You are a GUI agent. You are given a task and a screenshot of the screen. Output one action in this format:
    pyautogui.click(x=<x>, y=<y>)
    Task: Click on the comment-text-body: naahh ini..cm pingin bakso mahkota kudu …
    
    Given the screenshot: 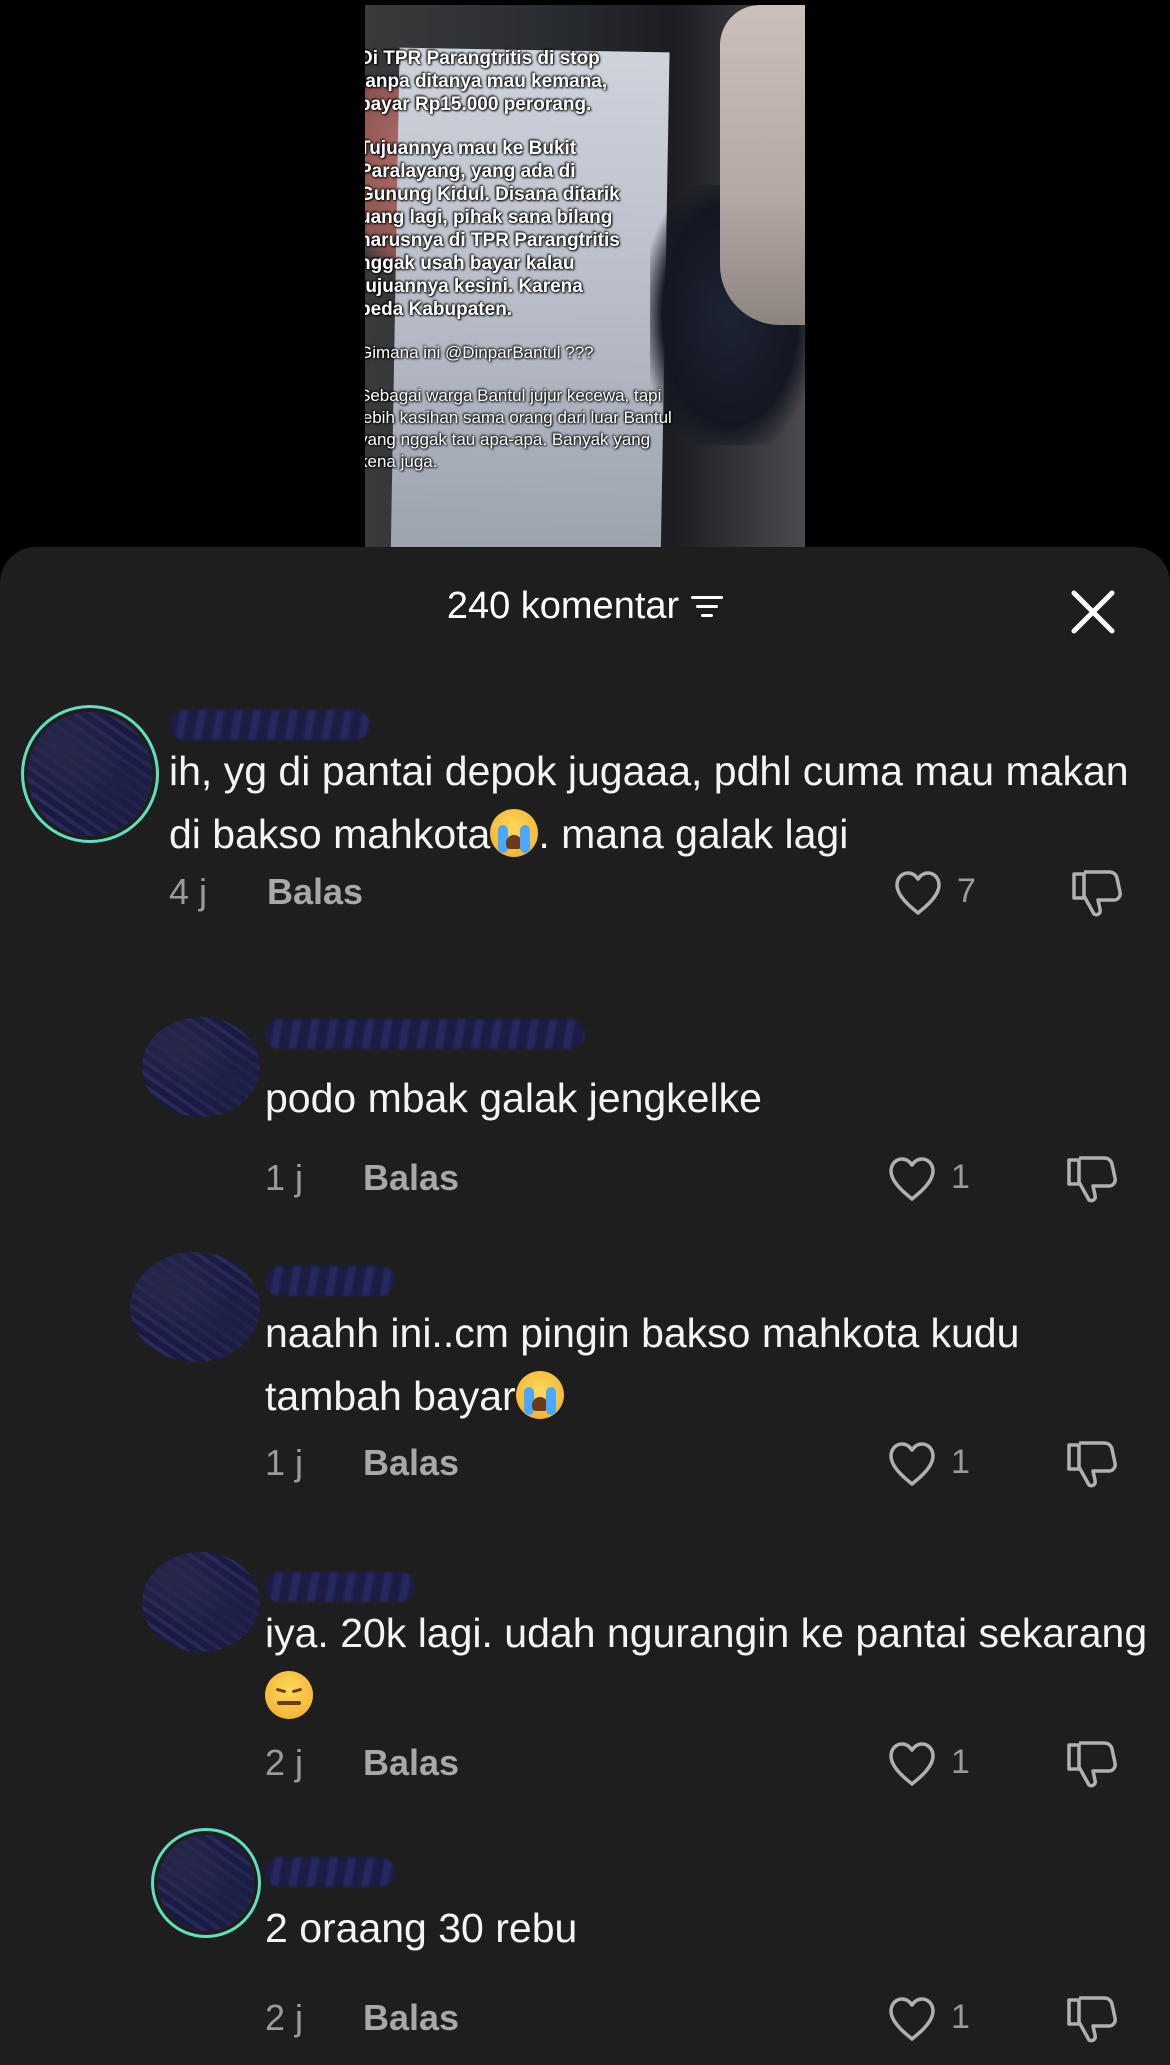 What is the action you would take?
    pyautogui.click(x=648, y=1364)
    